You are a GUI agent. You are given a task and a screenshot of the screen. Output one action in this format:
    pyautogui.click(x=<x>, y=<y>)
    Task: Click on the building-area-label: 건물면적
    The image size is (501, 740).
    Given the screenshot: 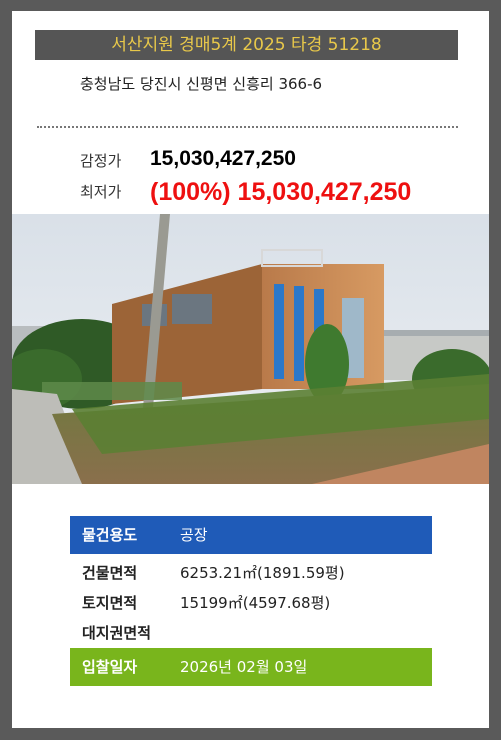 What is the action you would take?
    pyautogui.click(x=110, y=573)
    